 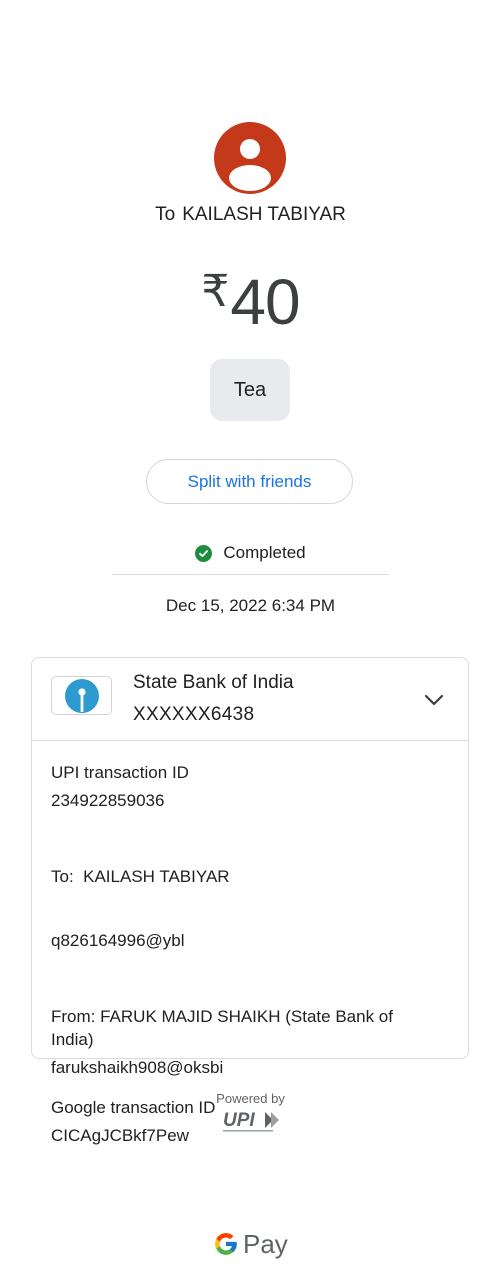 What do you see at coordinates (120, 772) in the screenshot?
I see `upi-transaction-id-label: UPI transaction ID` at bounding box center [120, 772].